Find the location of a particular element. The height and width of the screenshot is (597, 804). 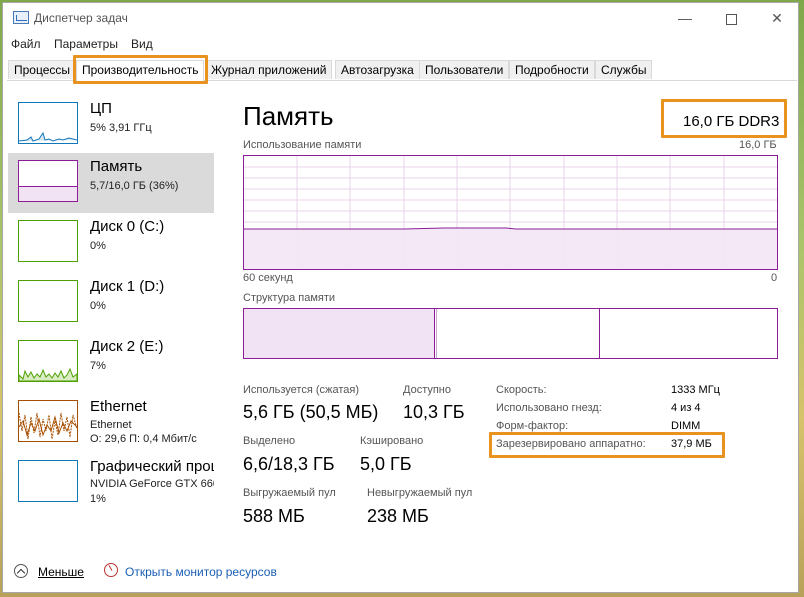

gpu-model-text: NVIDIA GeForce GTX 660 is located at coordinates (152, 484).